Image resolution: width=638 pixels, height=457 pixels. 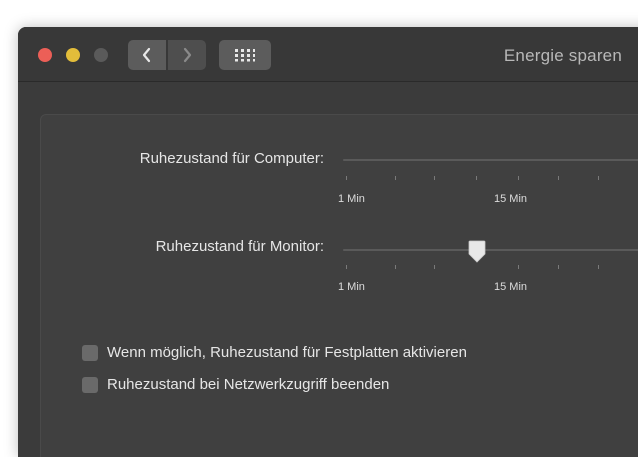 I want to click on monitor-tick-label-15min: 15 Min, so click(x=511, y=287).